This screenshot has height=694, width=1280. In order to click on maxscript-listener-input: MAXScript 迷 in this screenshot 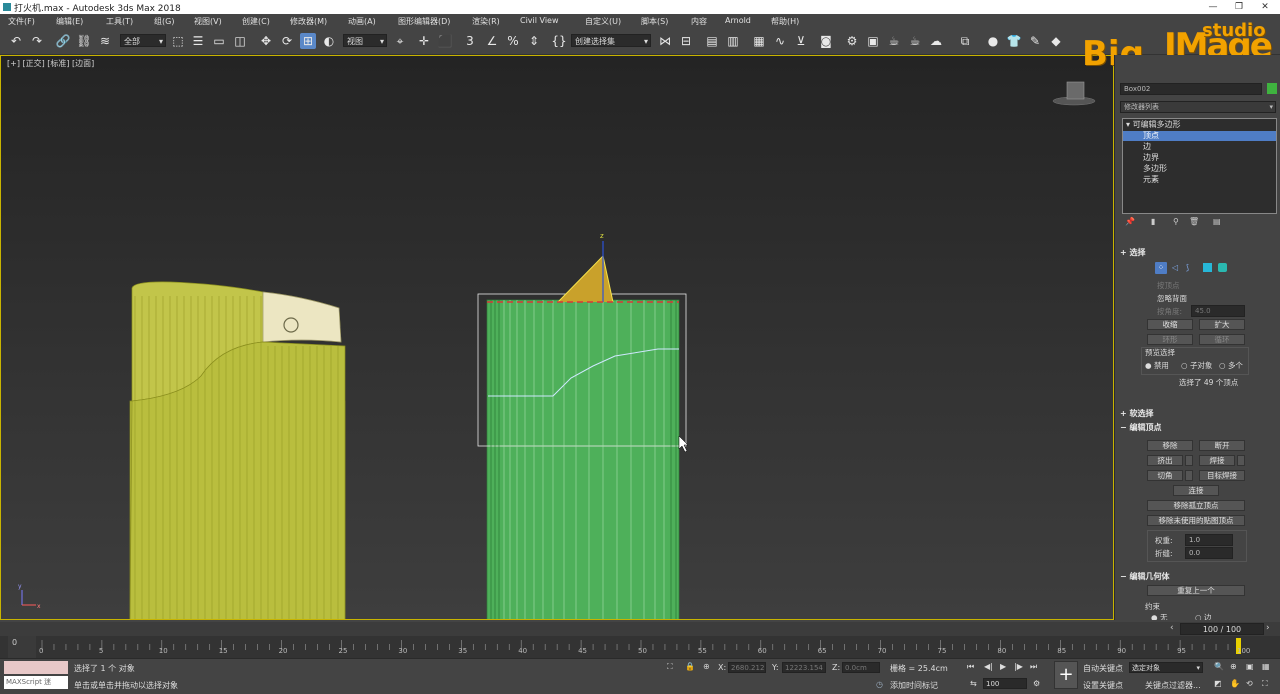, I will do `click(36, 682)`.